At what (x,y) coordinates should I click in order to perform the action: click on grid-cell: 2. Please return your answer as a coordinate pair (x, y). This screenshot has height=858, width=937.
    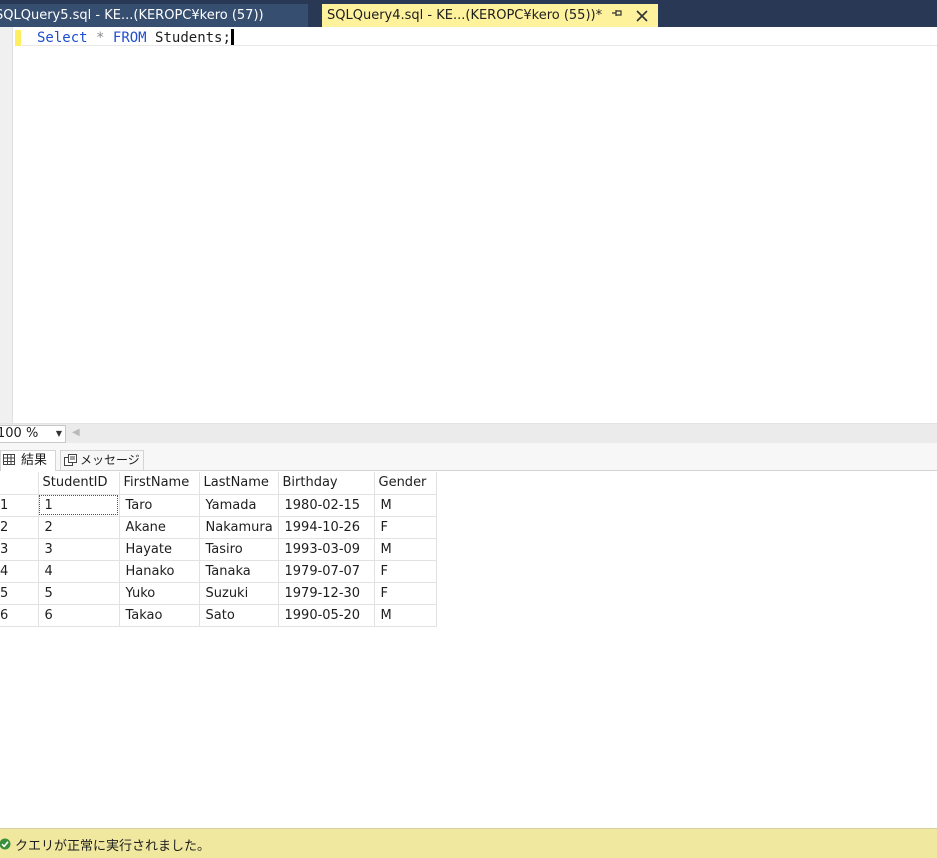
    Looking at the image, I should click on (79, 527).